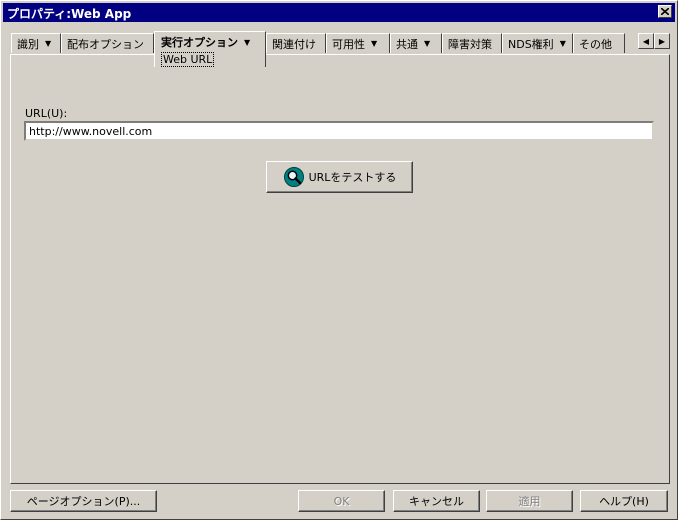  What do you see at coordinates (339, 131) in the screenshot?
I see `url-input` at bounding box center [339, 131].